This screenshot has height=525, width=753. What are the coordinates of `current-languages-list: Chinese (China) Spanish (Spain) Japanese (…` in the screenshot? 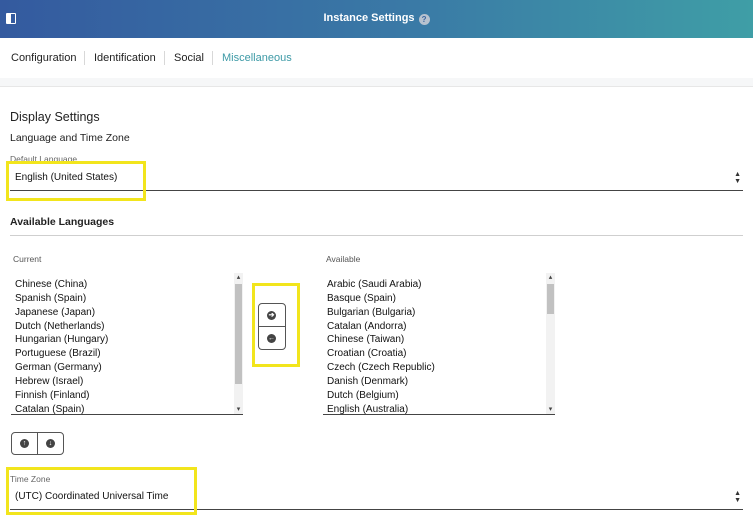 It's located at (127, 344).